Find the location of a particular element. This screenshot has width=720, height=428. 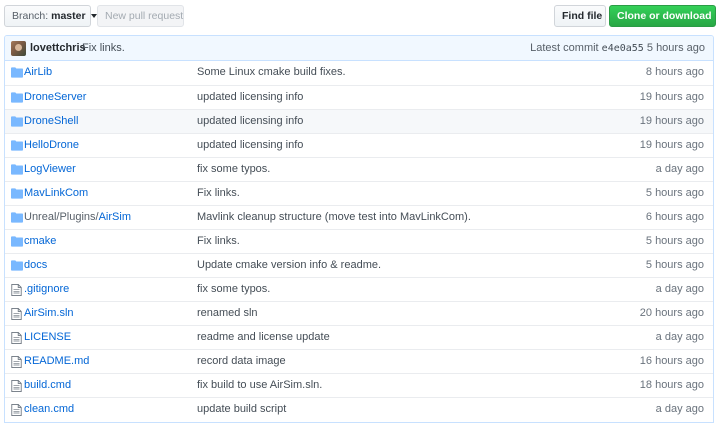

file-name-link: AirSim.sln is located at coordinates (49, 313).